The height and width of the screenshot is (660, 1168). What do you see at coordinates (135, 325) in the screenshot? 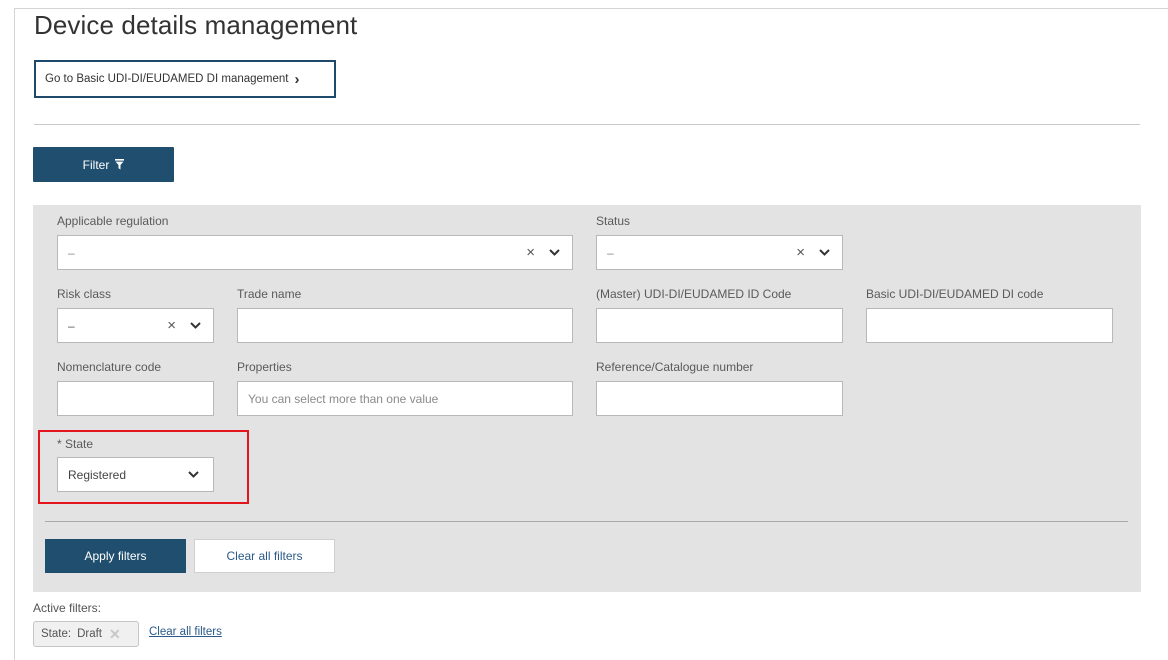
I see `risk-class-select: – ×` at bounding box center [135, 325].